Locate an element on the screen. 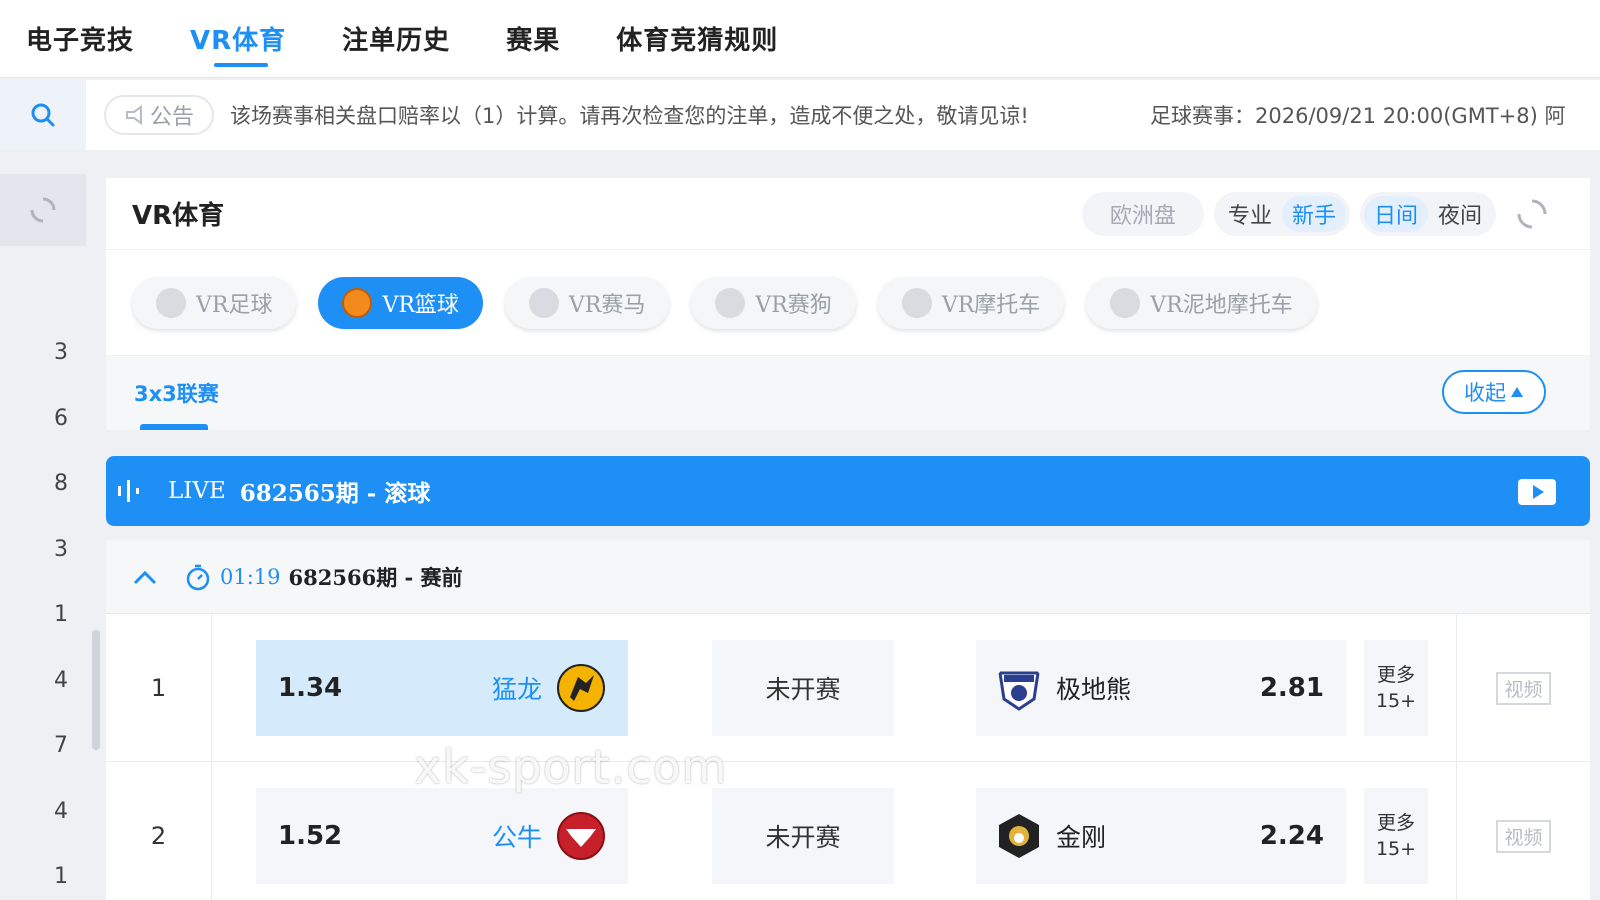 The width and height of the screenshot is (1600, 900). away-odds-button: 极地熊 2.81 is located at coordinates (1161, 688).